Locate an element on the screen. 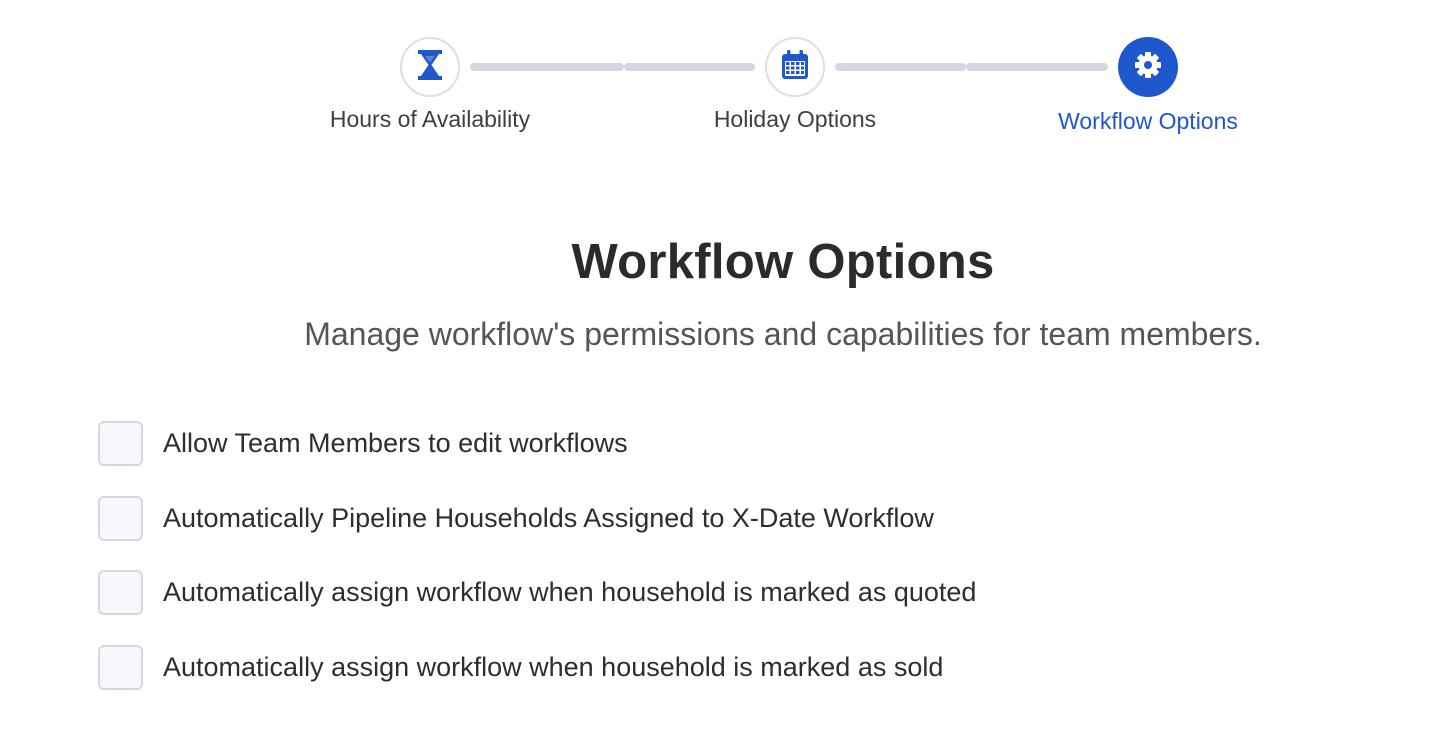  step-label-hours-of-availability: Hours of Availability is located at coordinates (430, 119).